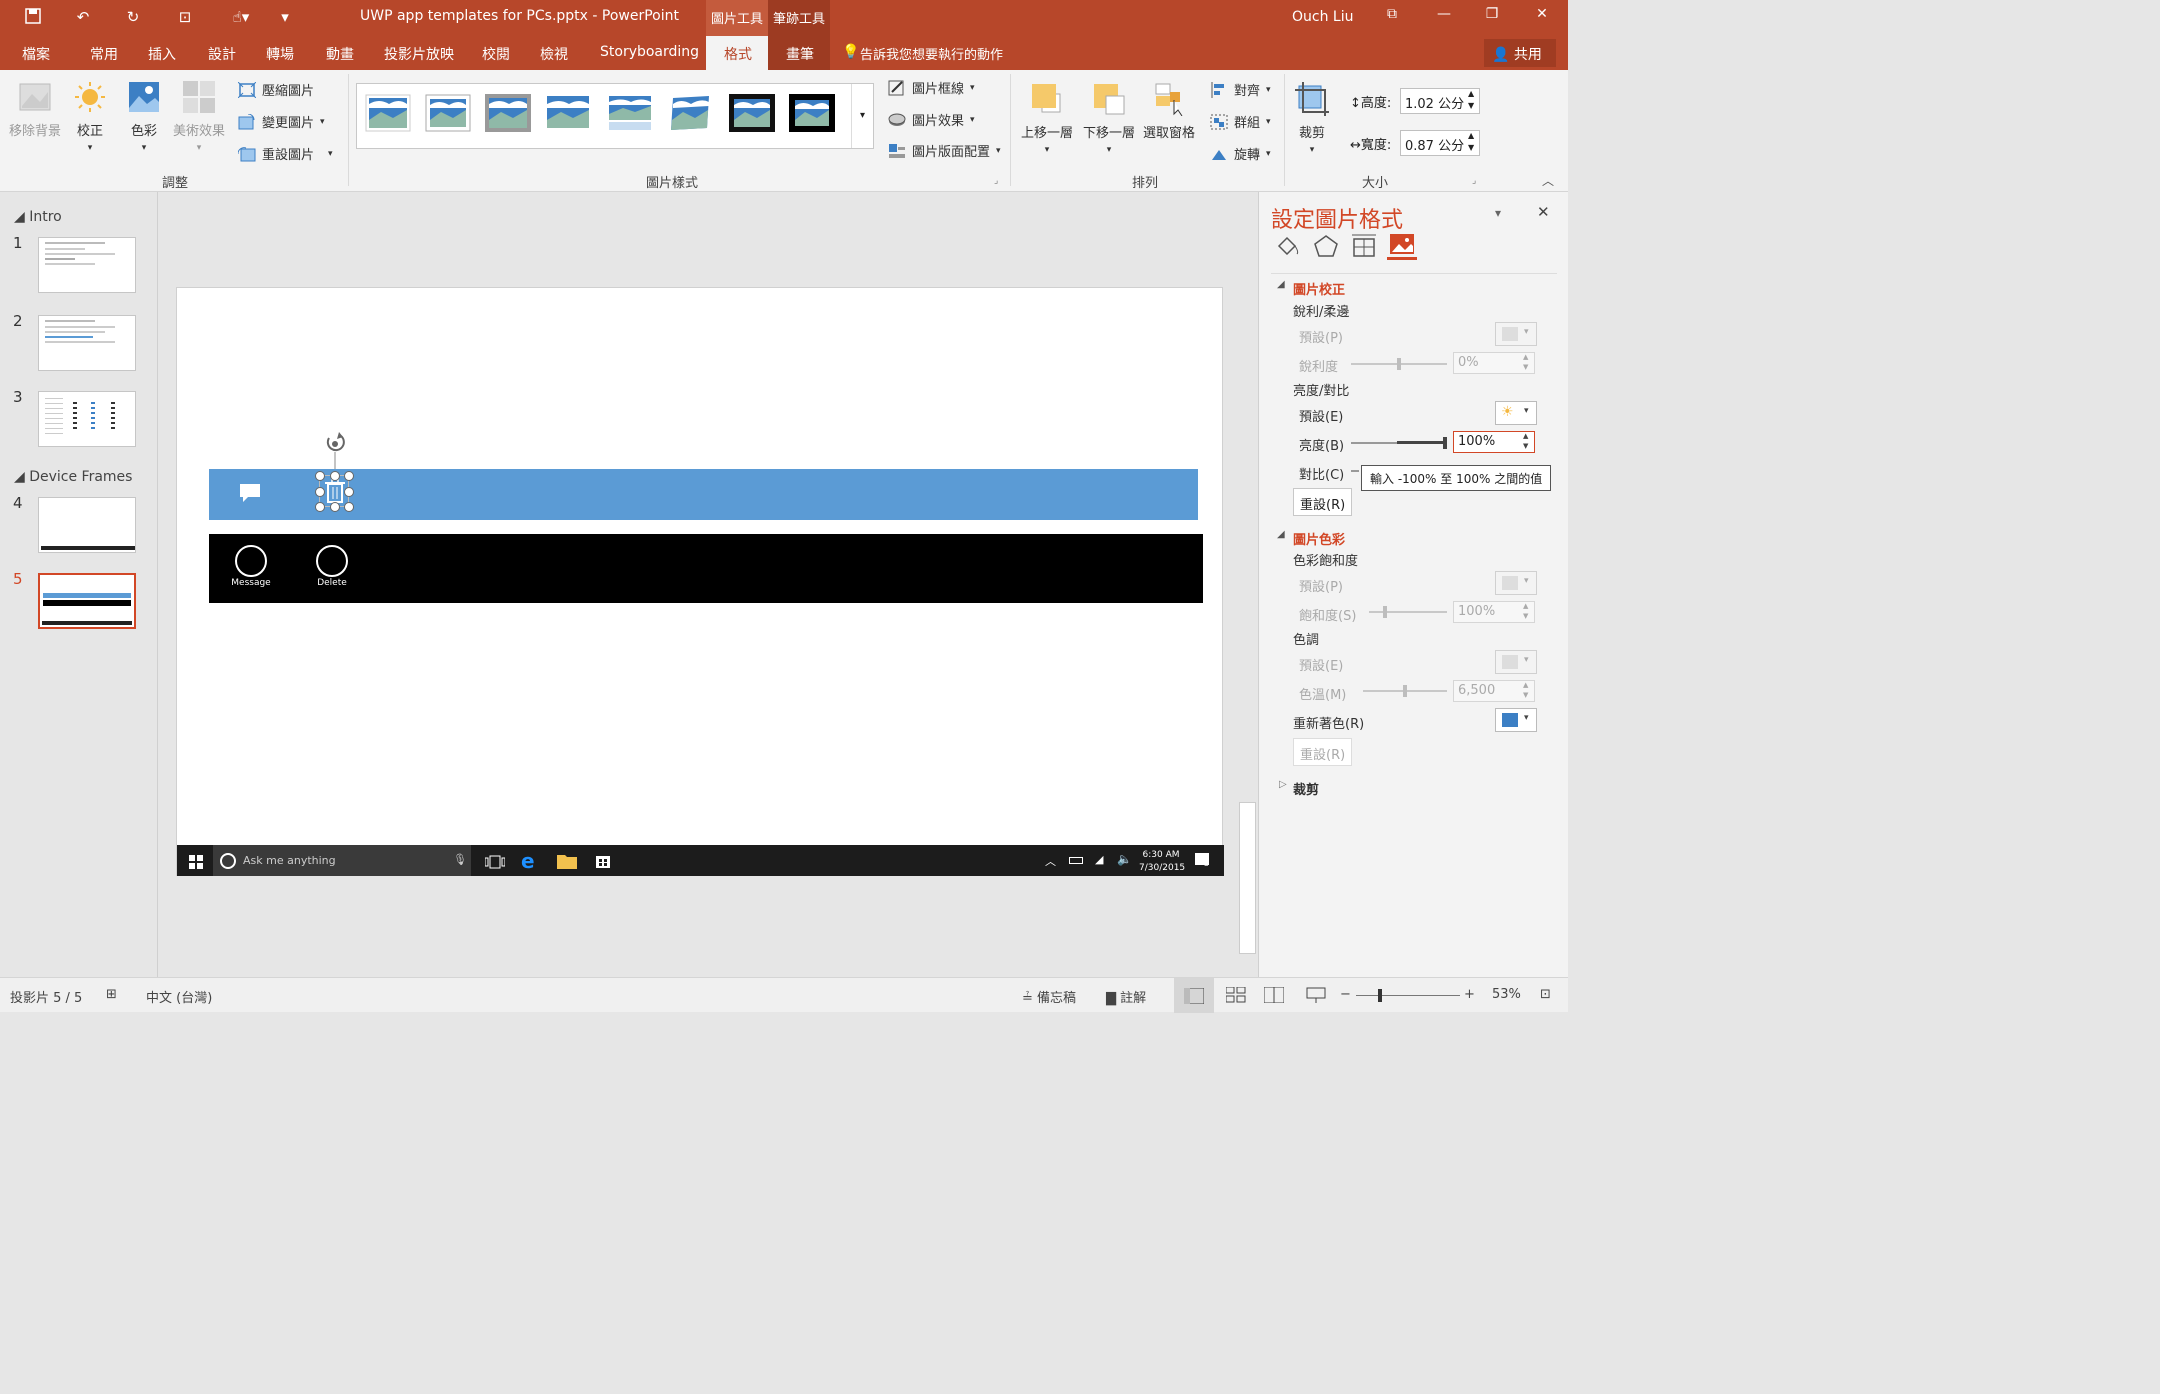 The width and height of the screenshot is (2160, 1394). Describe the element at coordinates (1405, 691) in the screenshot. I see `temperature-slider` at that location.